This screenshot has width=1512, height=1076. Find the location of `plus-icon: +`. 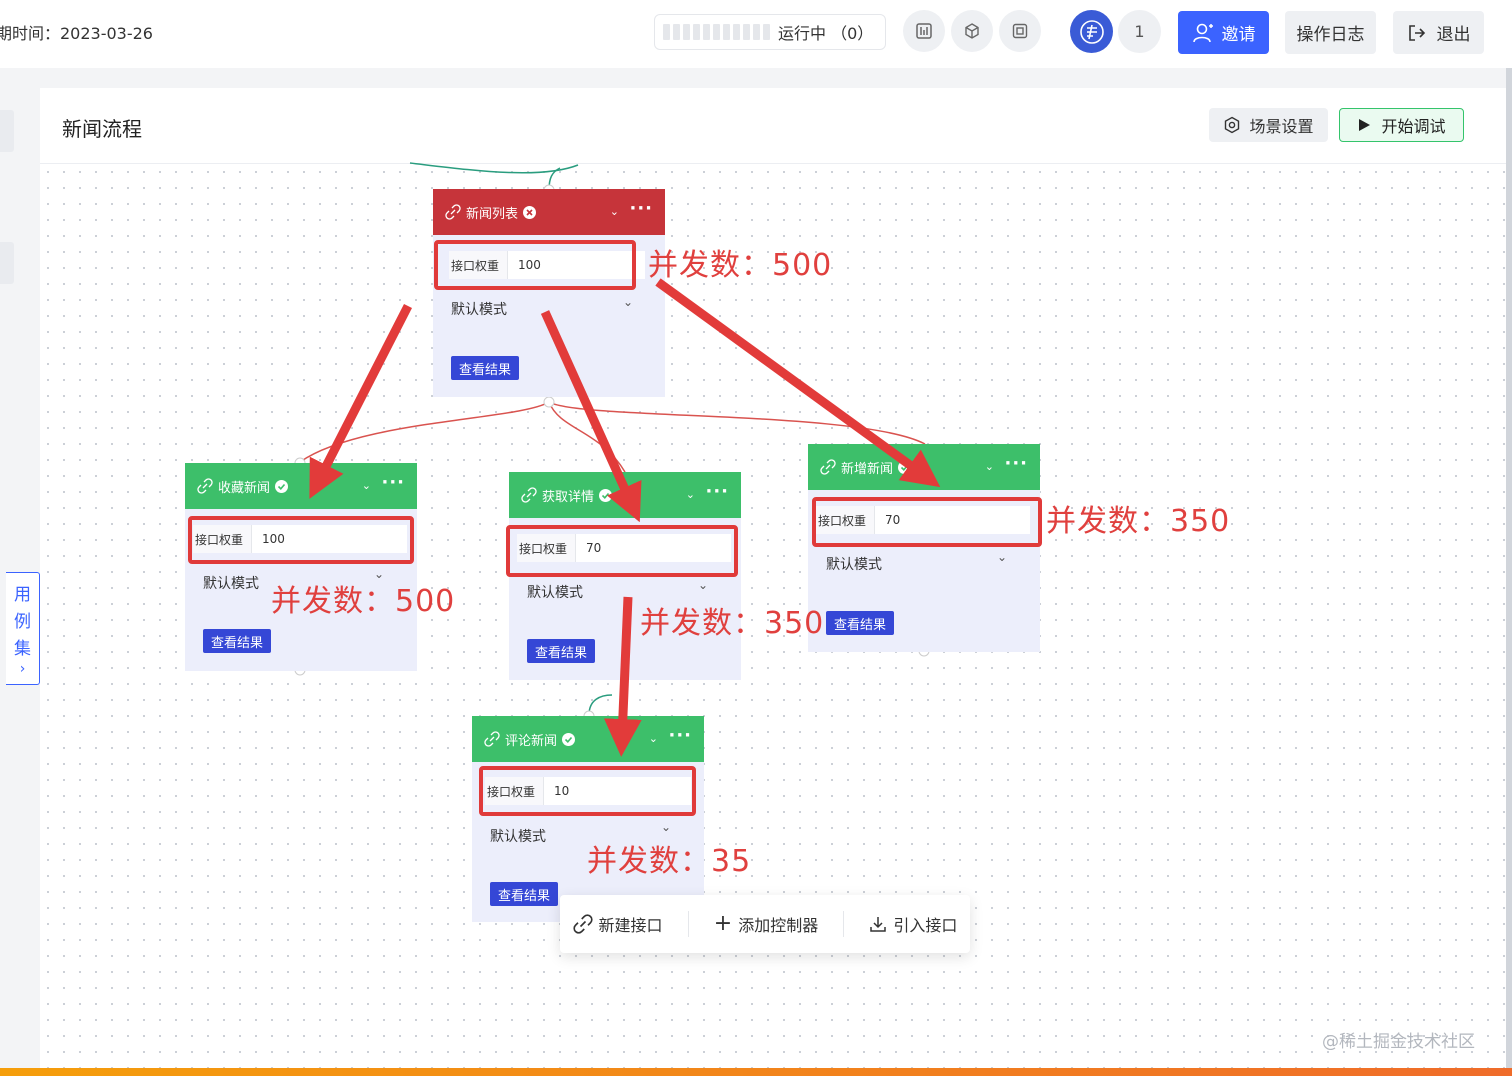

plus-icon: + is located at coordinates (723, 923).